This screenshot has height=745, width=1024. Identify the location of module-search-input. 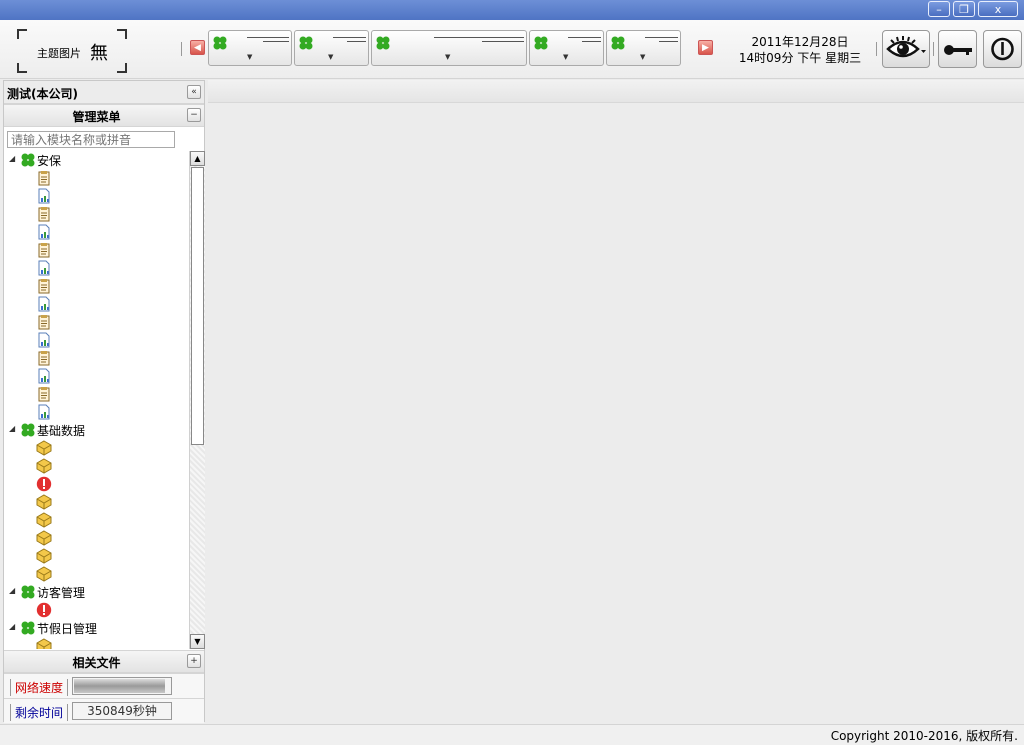
(91, 139).